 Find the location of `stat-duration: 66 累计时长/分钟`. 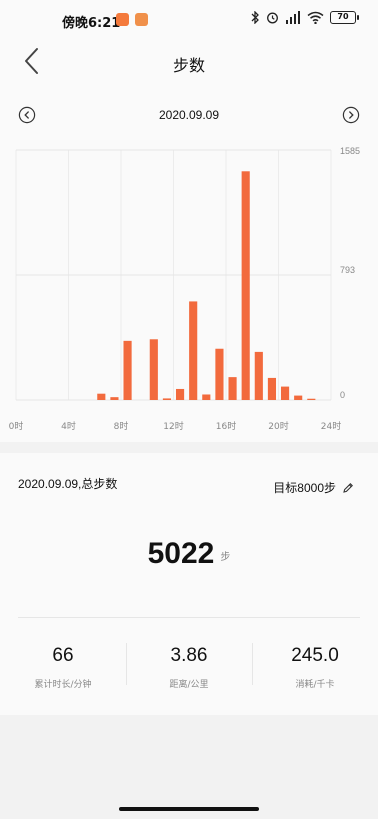

stat-duration: 66 累计时长/分钟 is located at coordinates (63, 664).